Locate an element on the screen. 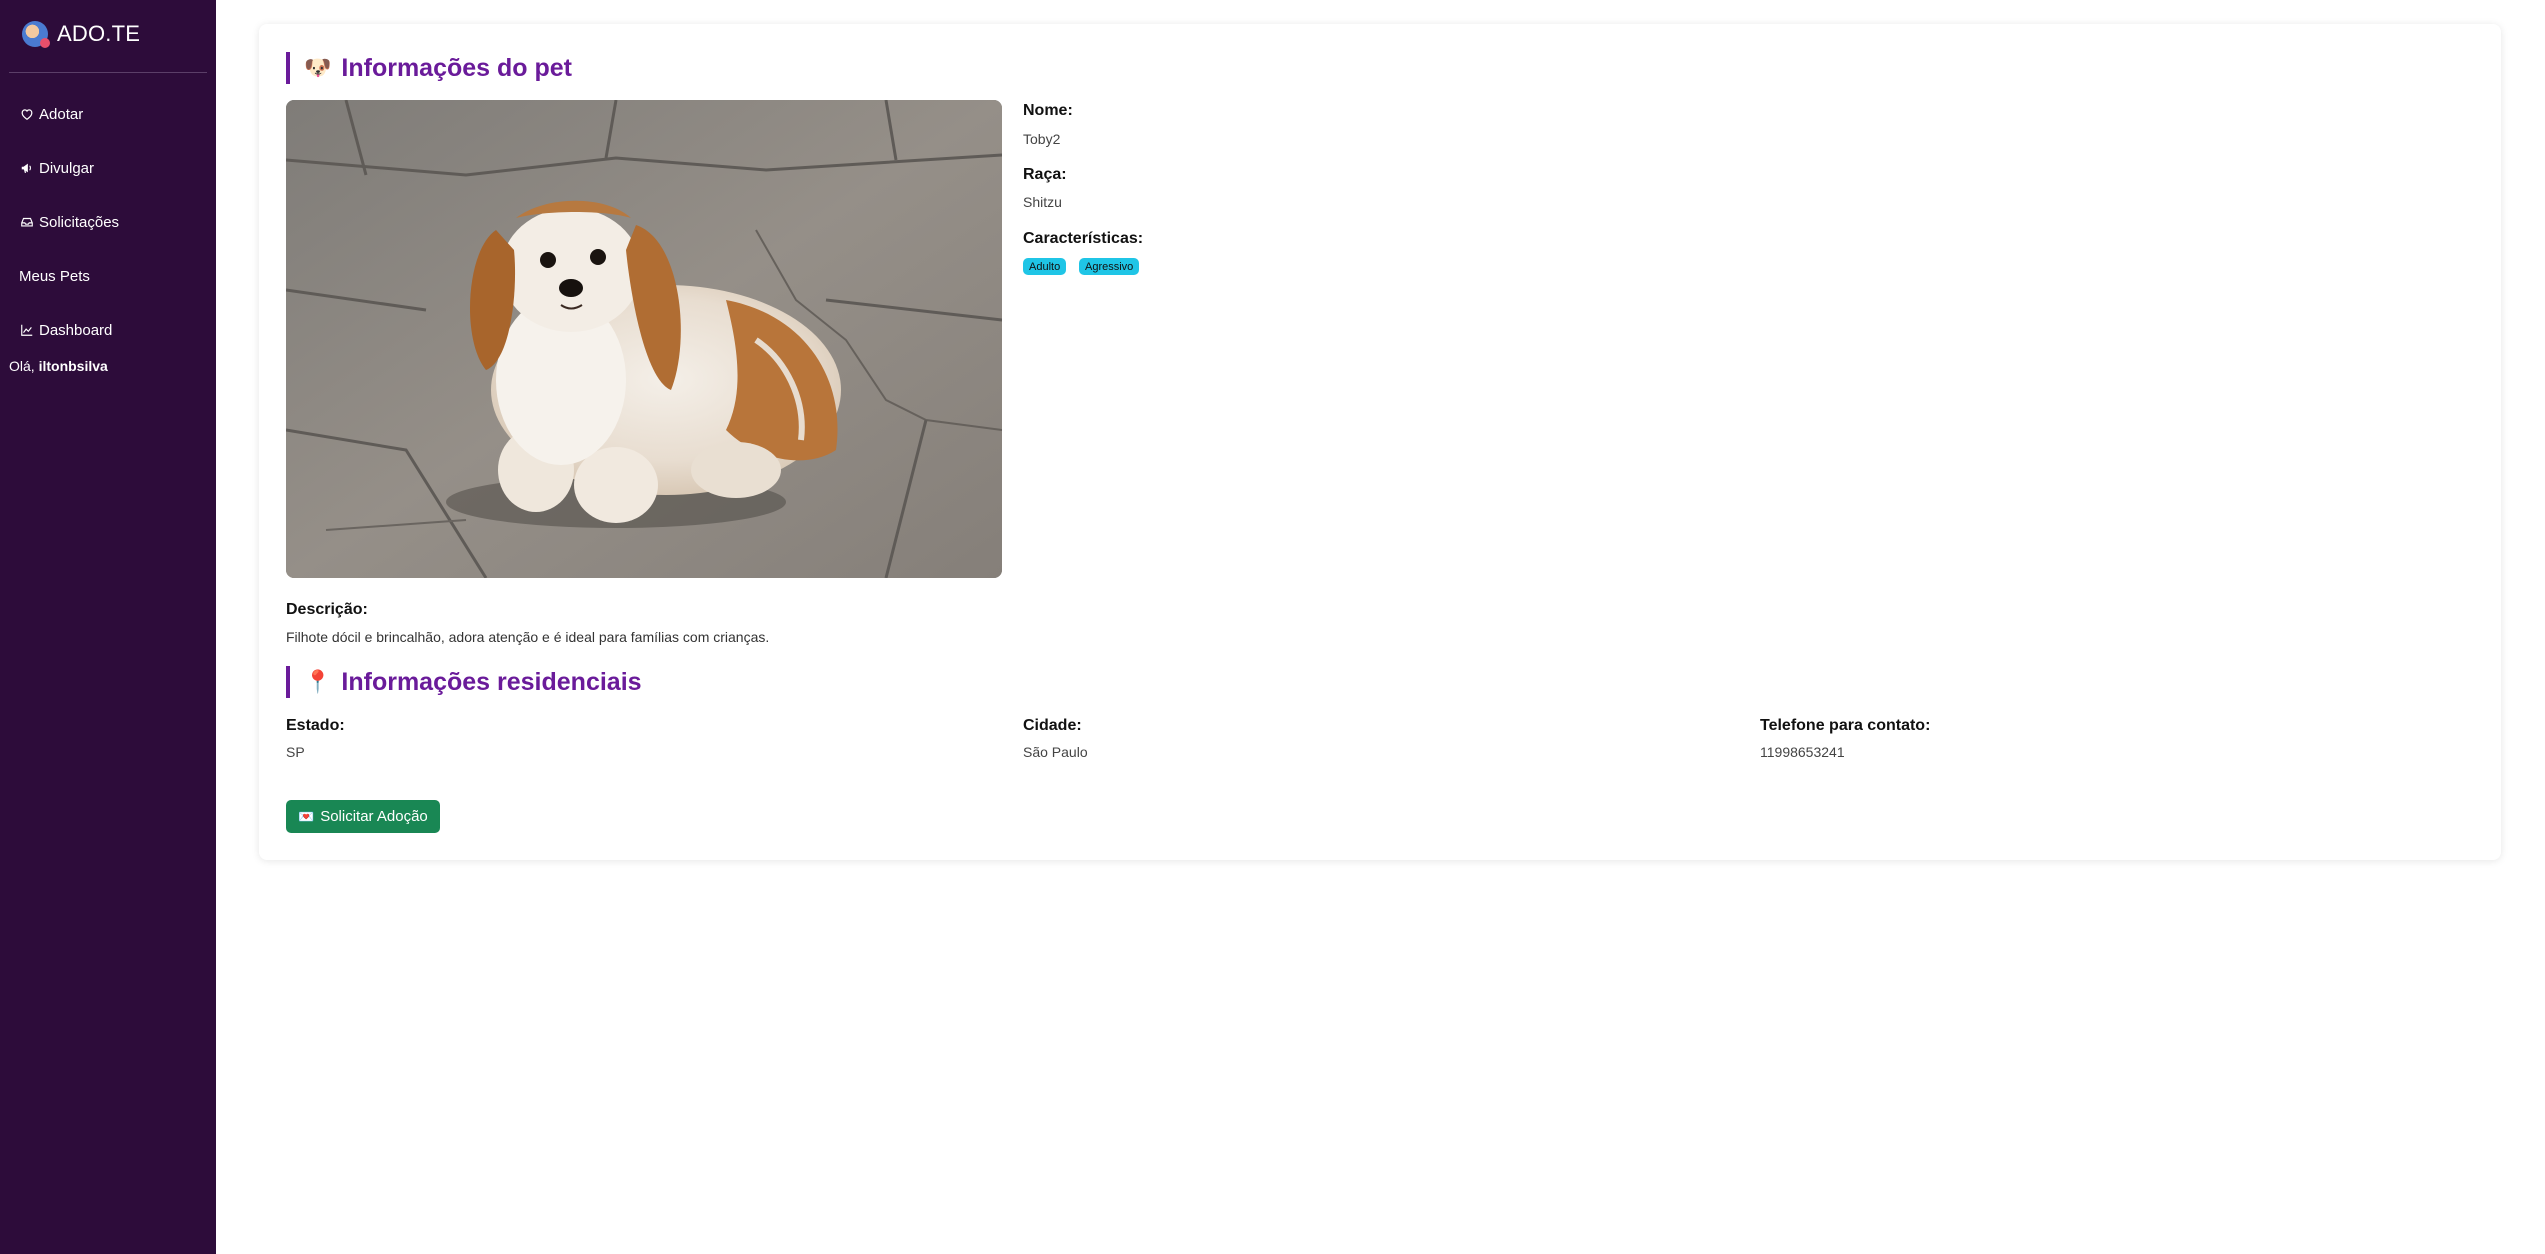 The width and height of the screenshot is (2545, 1254). trait-badge: Adulto is located at coordinates (1045, 266).